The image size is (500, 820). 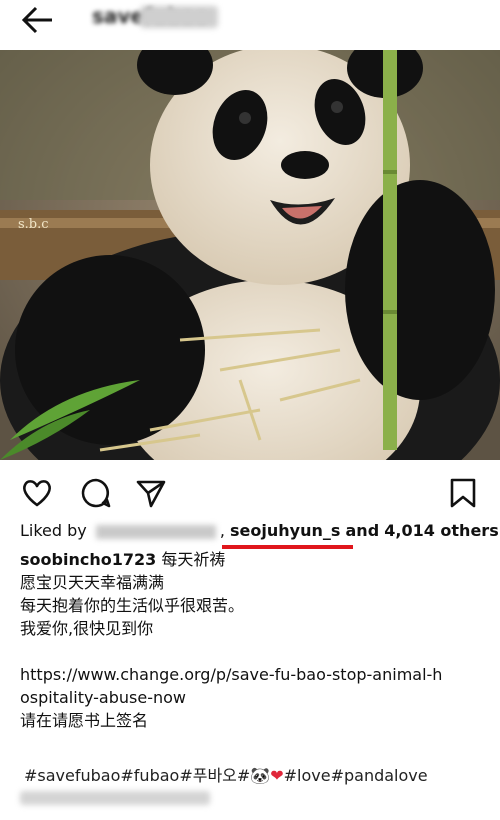 What do you see at coordinates (260, 775) in the screenshot?
I see `panda-emoji-icon: 🐼` at bounding box center [260, 775].